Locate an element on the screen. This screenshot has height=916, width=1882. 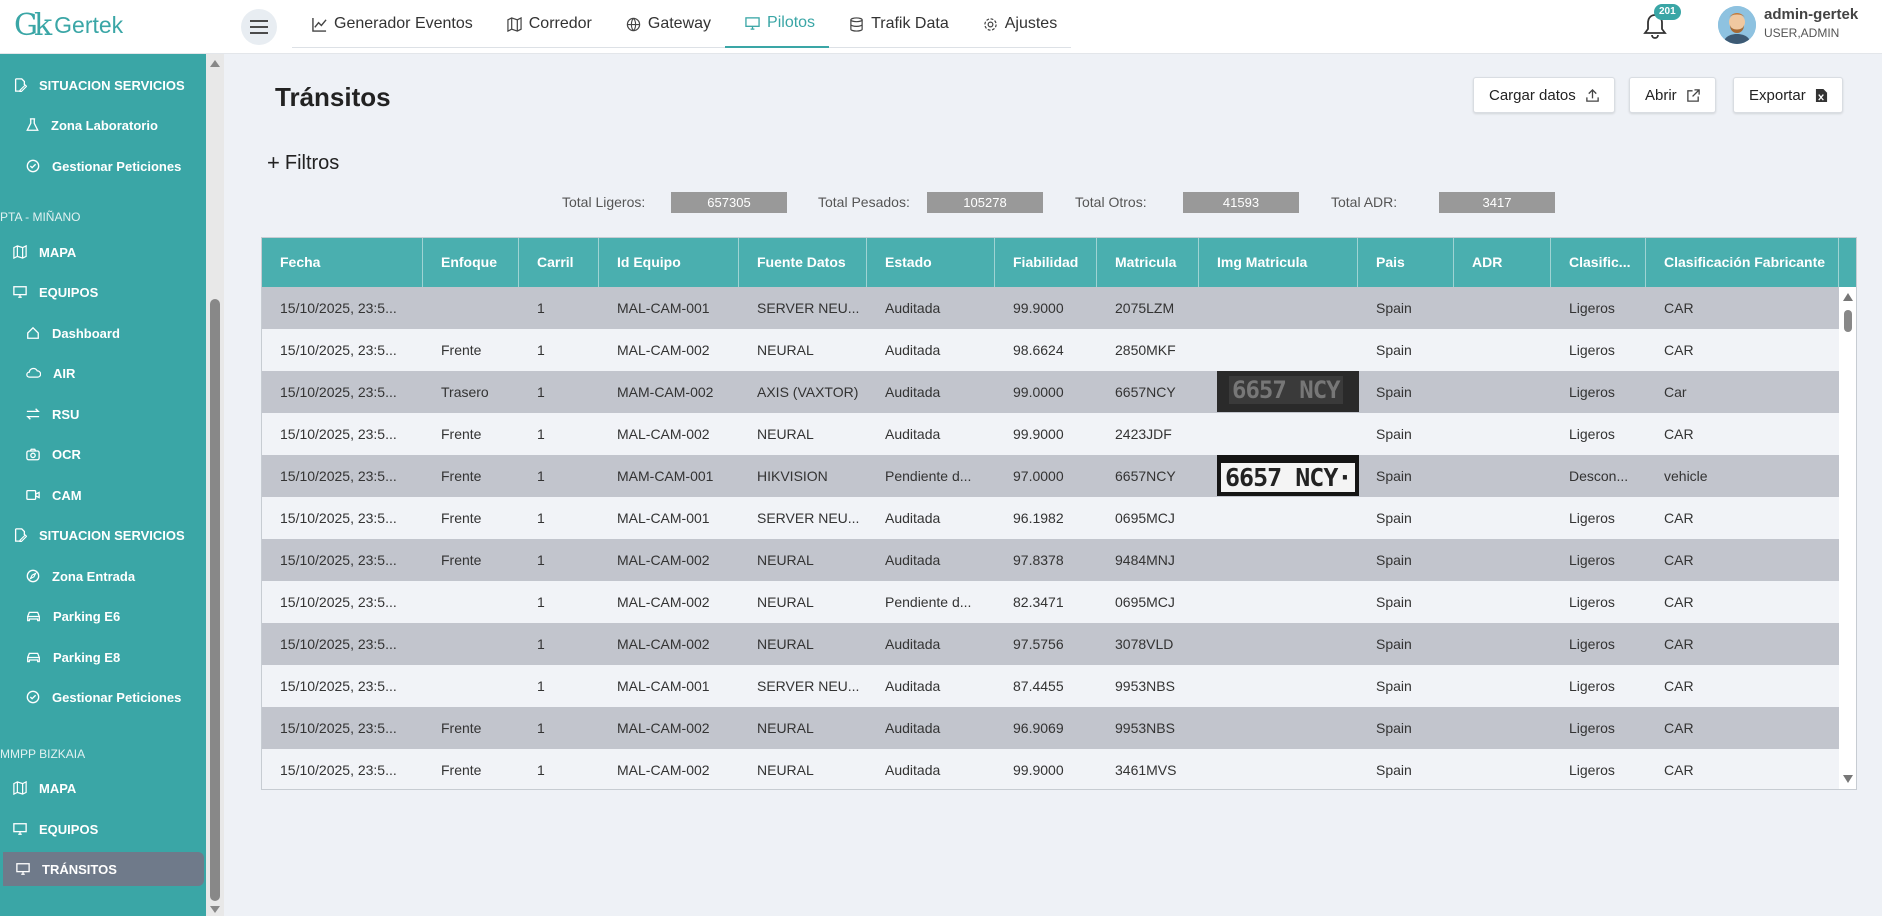
open-button: Abrir is located at coordinates (1672, 95).